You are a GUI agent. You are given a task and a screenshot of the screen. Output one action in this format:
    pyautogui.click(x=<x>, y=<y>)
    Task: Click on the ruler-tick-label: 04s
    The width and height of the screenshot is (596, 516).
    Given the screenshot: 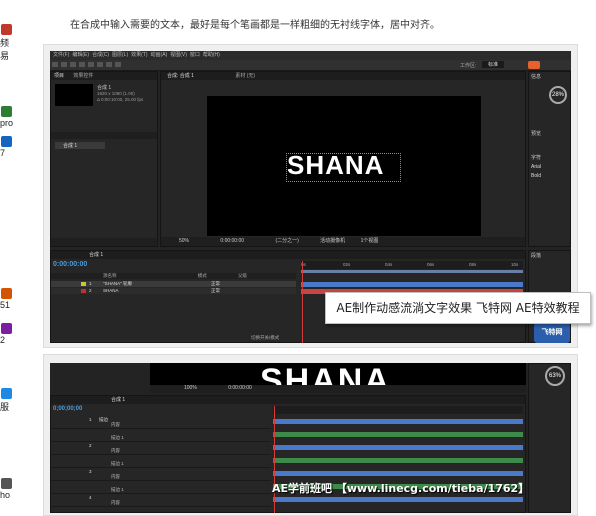 What is the action you would take?
    pyautogui.click(x=389, y=264)
    